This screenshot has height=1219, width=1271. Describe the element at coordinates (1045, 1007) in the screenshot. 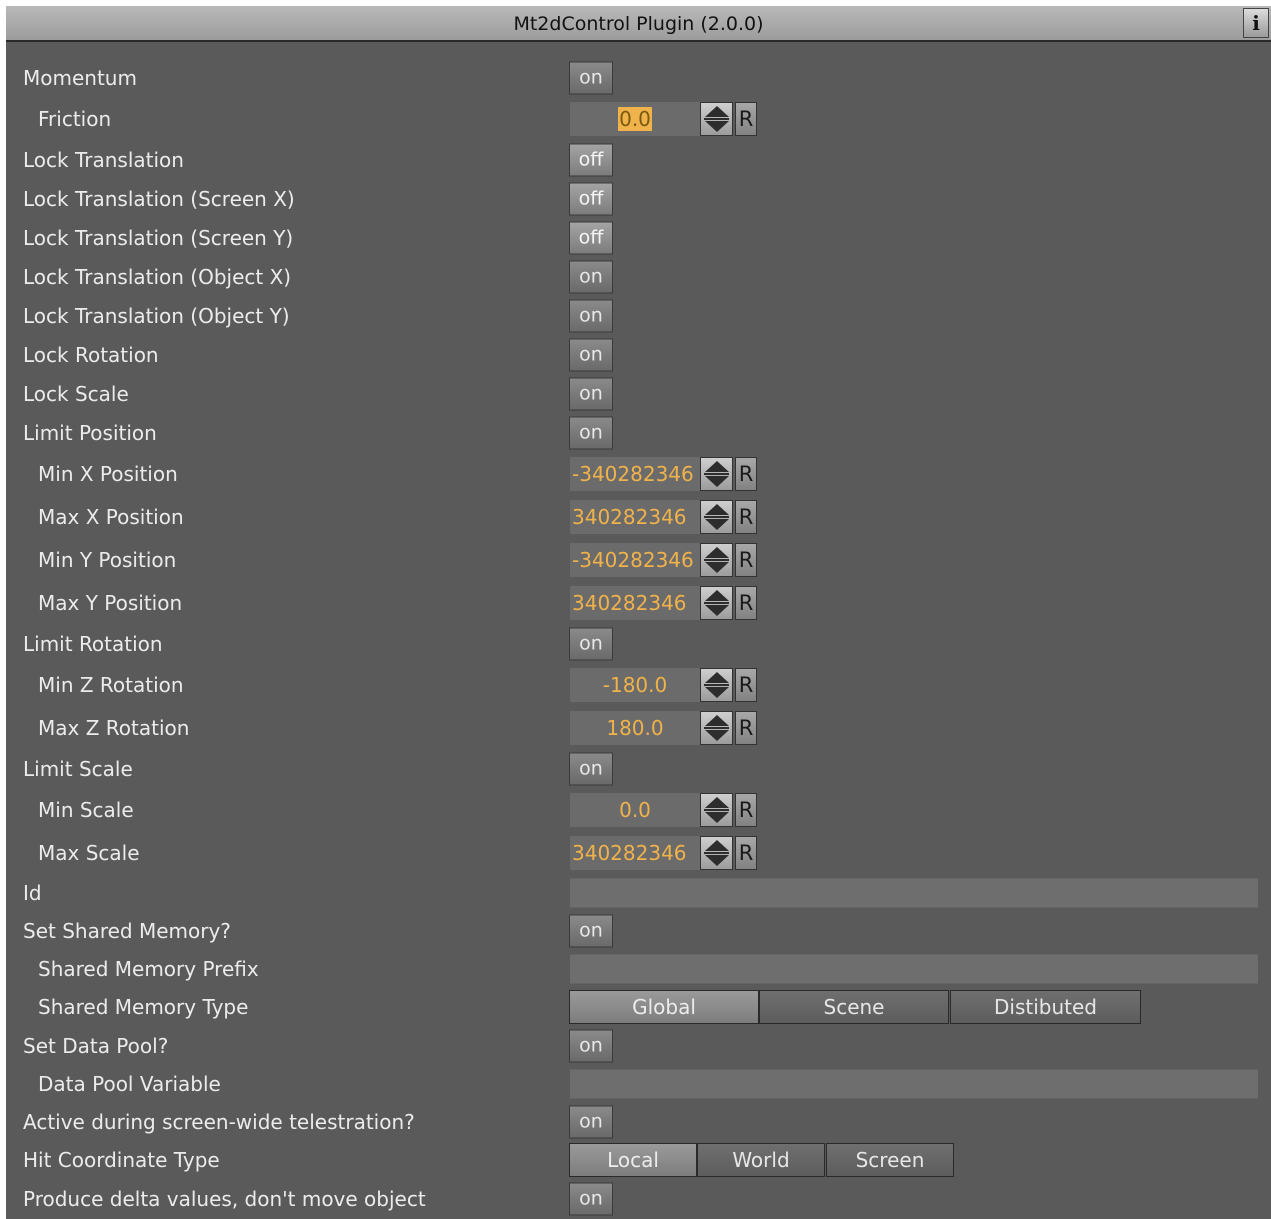

I see `shared-memory-type-distributed: Distibuted` at that location.